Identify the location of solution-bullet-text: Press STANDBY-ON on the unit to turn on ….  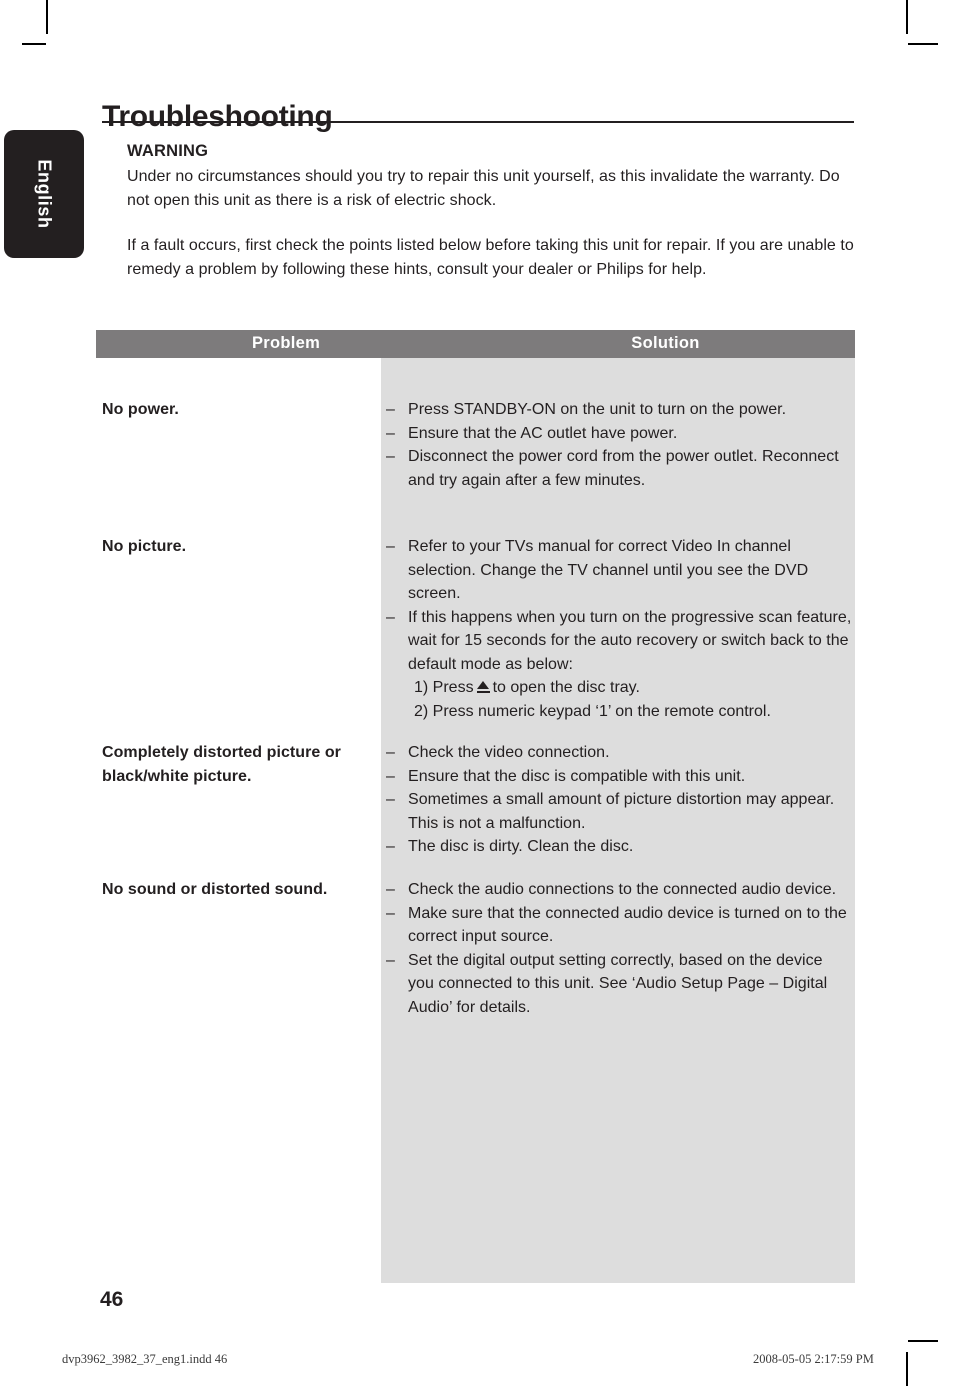
(597, 409).